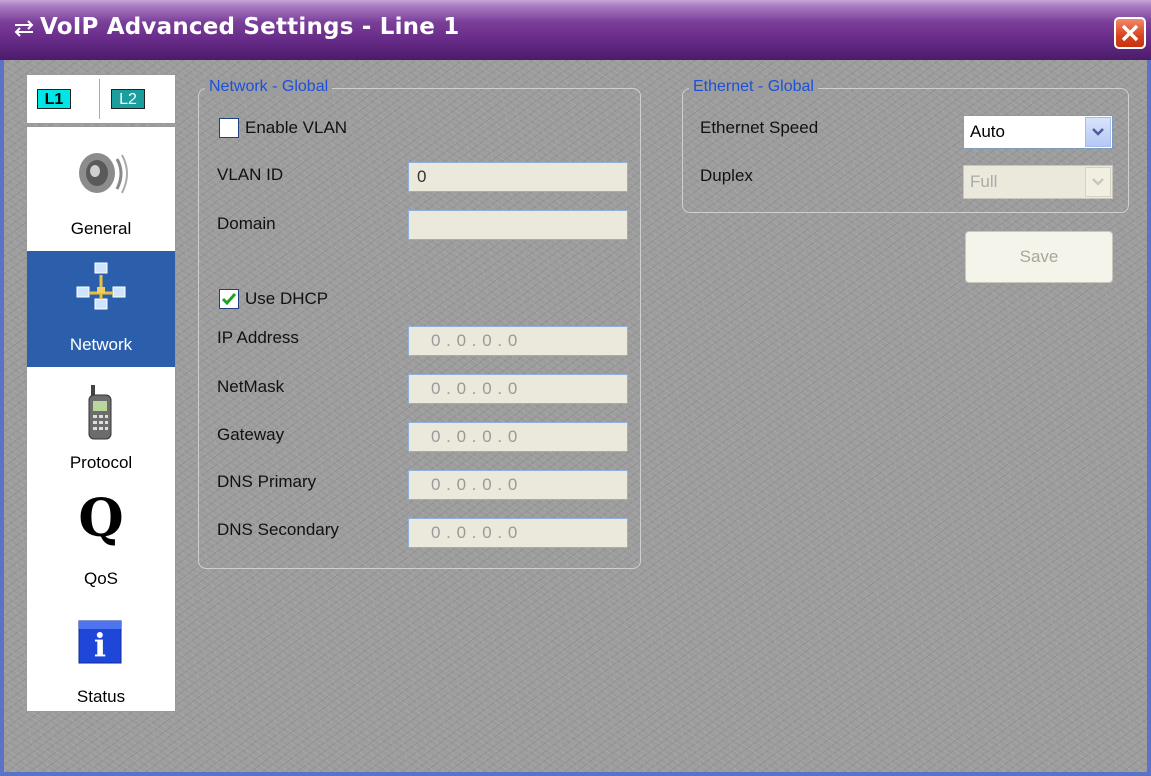 The width and height of the screenshot is (1151, 776). I want to click on enable-vlan-label: Enable VLAN, so click(296, 127).